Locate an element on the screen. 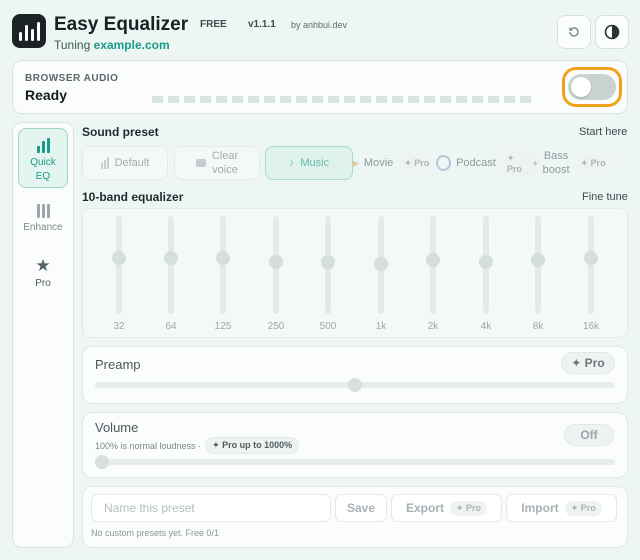 The width and height of the screenshot is (640, 560). contrast-icon is located at coordinates (612, 32).